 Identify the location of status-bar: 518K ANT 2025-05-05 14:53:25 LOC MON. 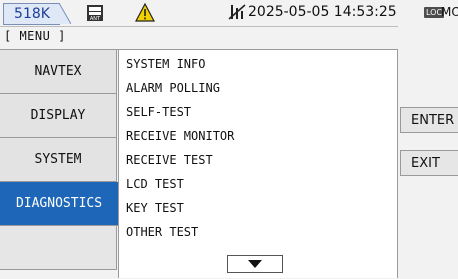
(229, 13).